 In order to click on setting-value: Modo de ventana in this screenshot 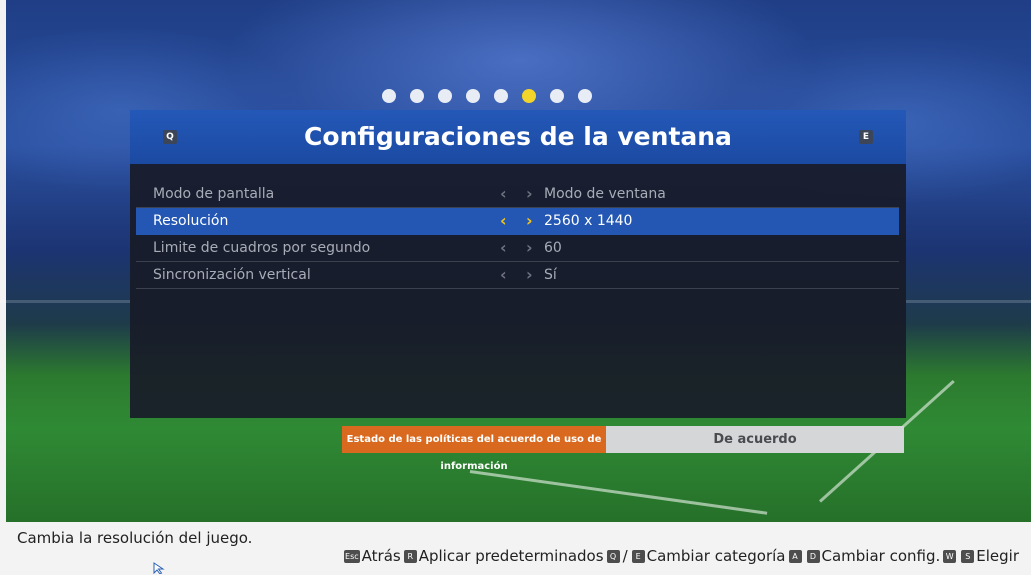, I will do `click(605, 194)`.